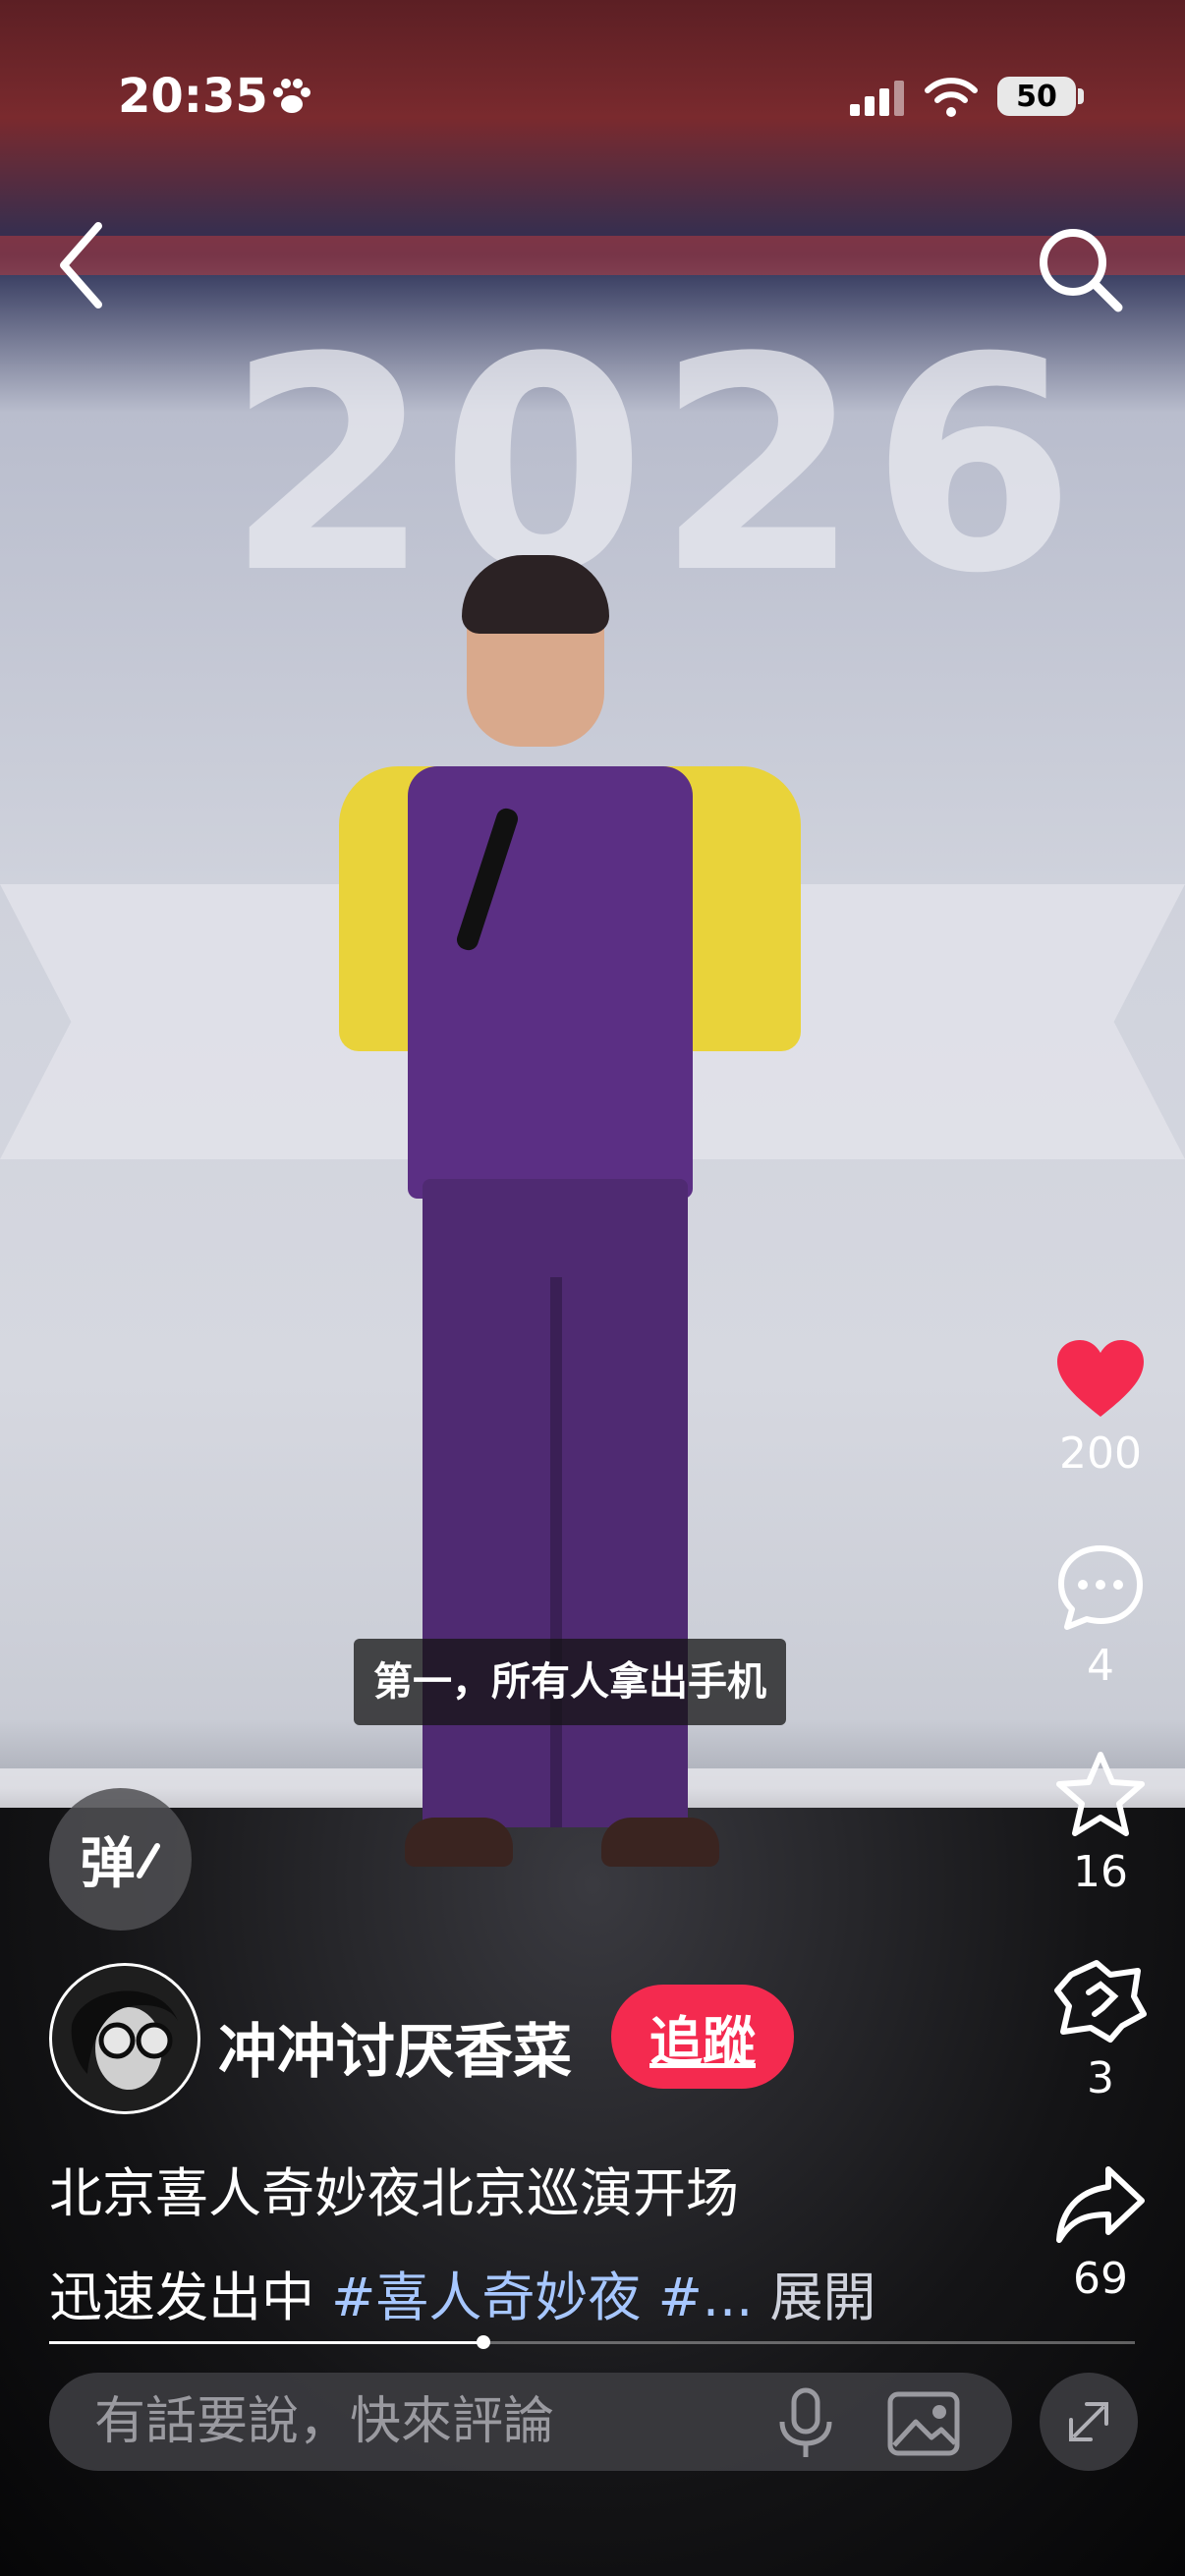 The height and width of the screenshot is (2576, 1185). I want to click on gift-icon, so click(1100, 2001).